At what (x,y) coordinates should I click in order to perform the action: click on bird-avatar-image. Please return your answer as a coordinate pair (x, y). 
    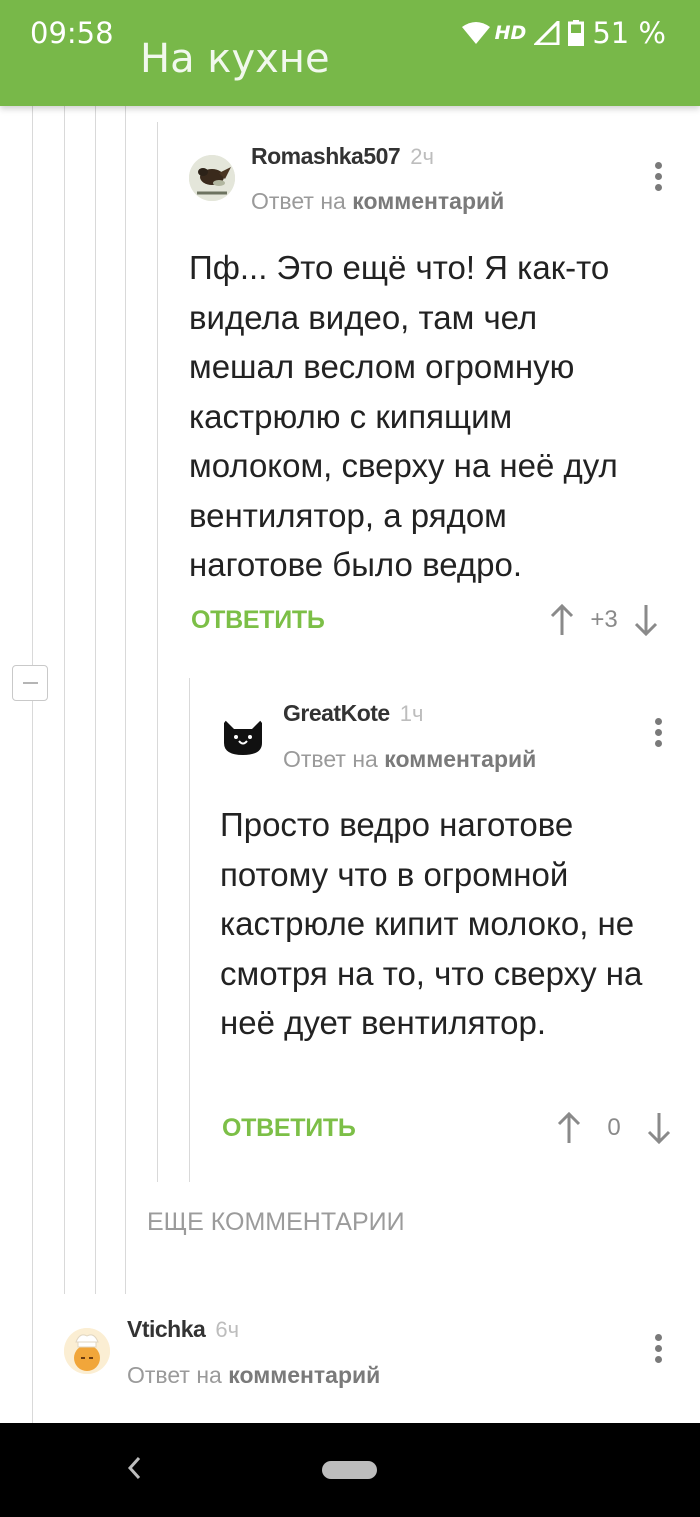
    Looking at the image, I should click on (212, 178).